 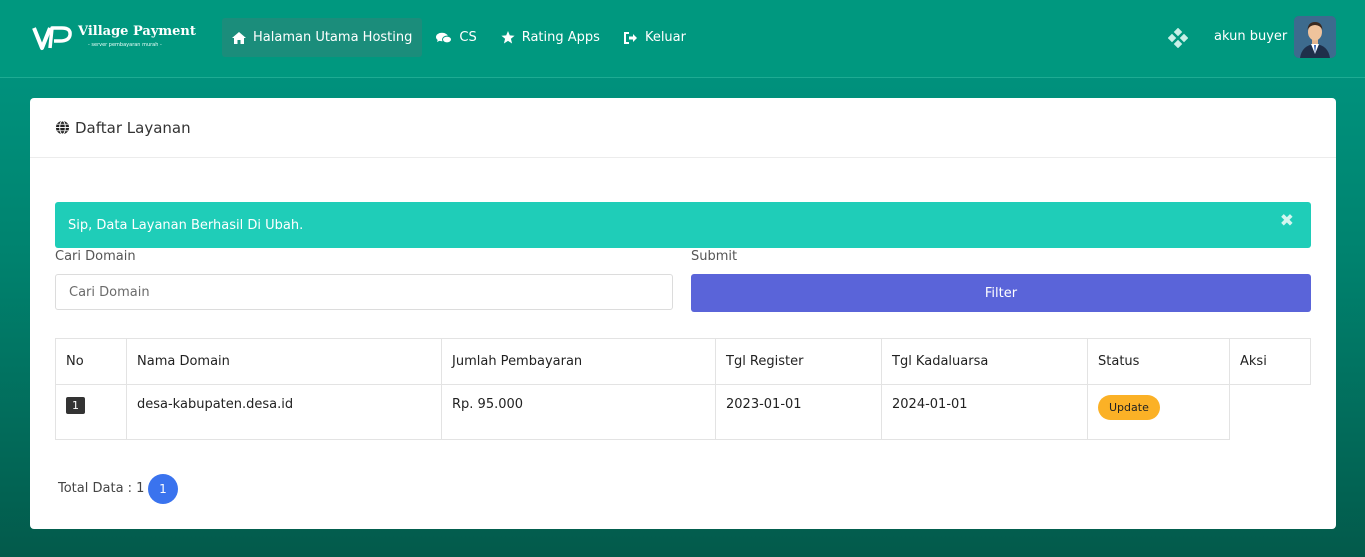 I want to click on nav-logout: Keluar, so click(x=655, y=37).